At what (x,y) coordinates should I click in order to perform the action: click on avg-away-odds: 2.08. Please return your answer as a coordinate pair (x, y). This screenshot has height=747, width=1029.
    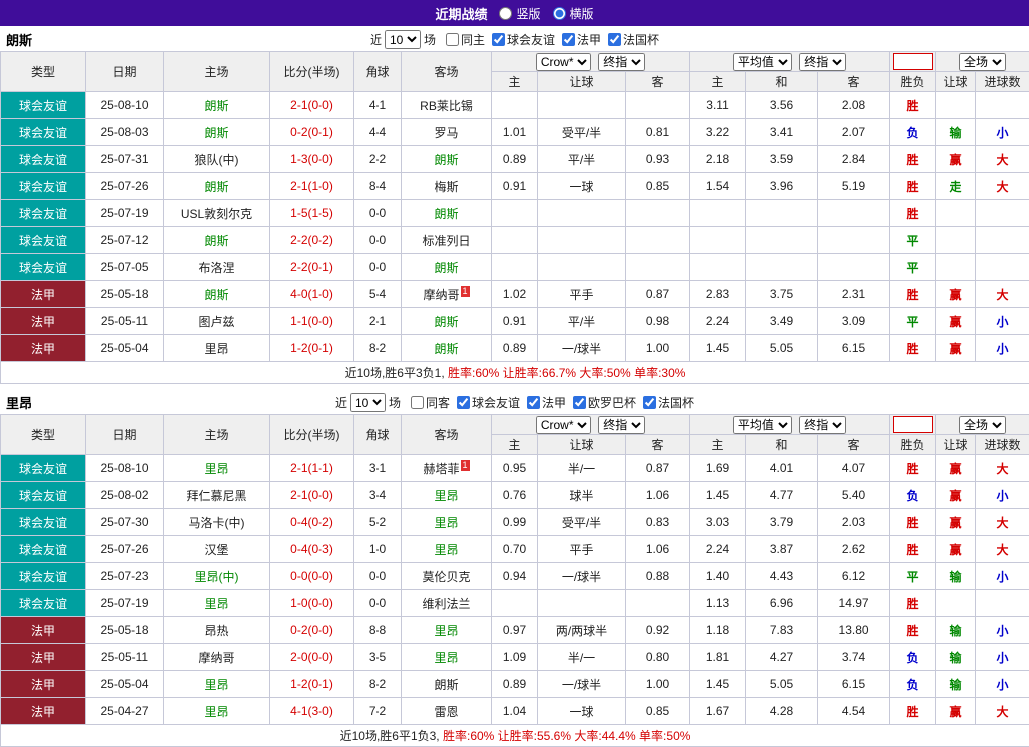
    Looking at the image, I should click on (854, 105).